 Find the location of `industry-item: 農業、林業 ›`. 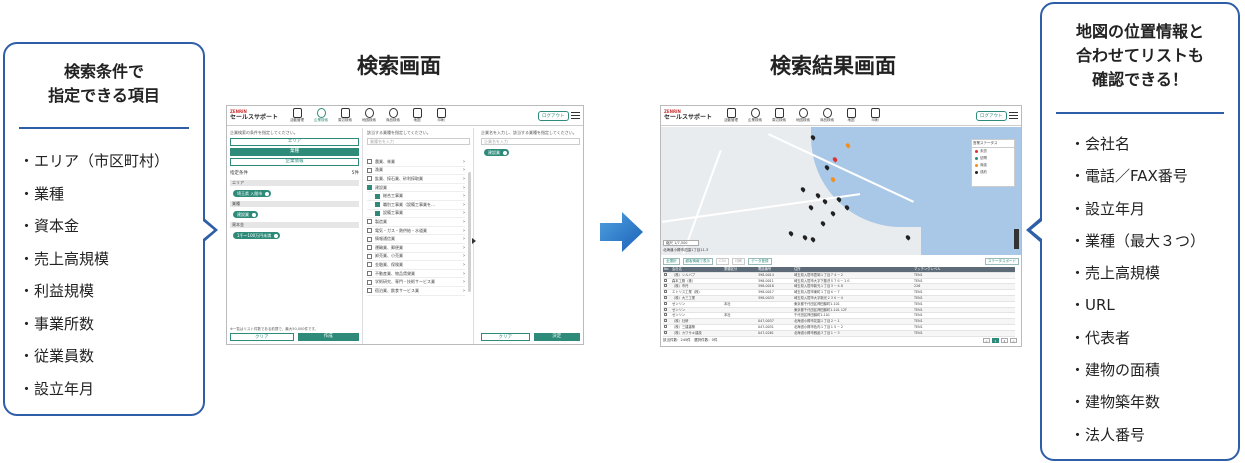

industry-item: 農業、林業 › is located at coordinates (416, 162).